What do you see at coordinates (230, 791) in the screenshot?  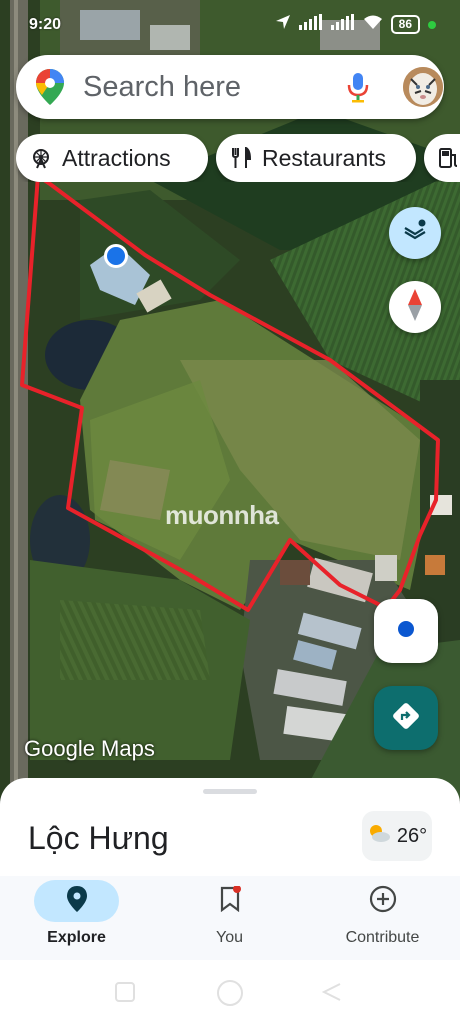 I see `drag-handle` at bounding box center [230, 791].